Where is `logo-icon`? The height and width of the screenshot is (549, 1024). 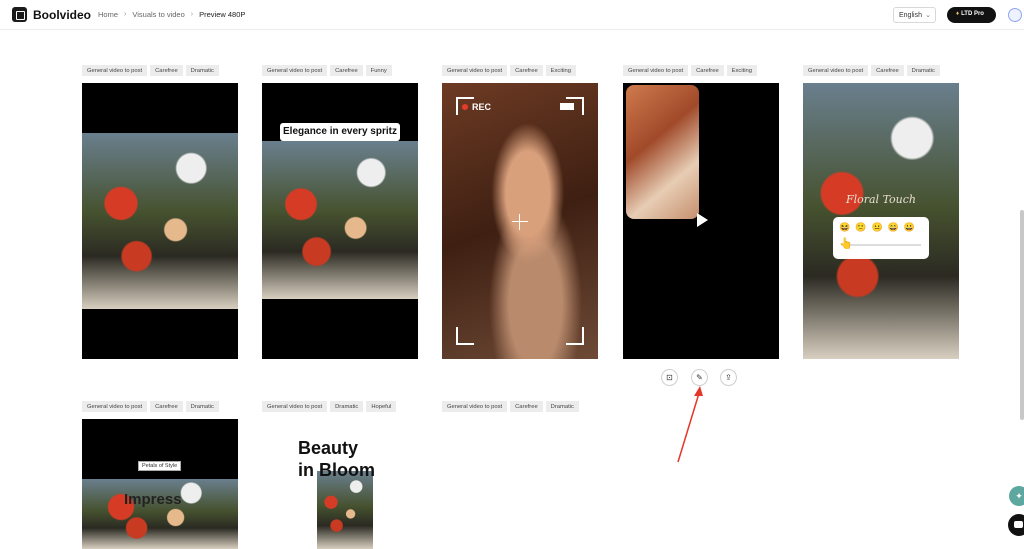 logo-icon is located at coordinates (19, 14).